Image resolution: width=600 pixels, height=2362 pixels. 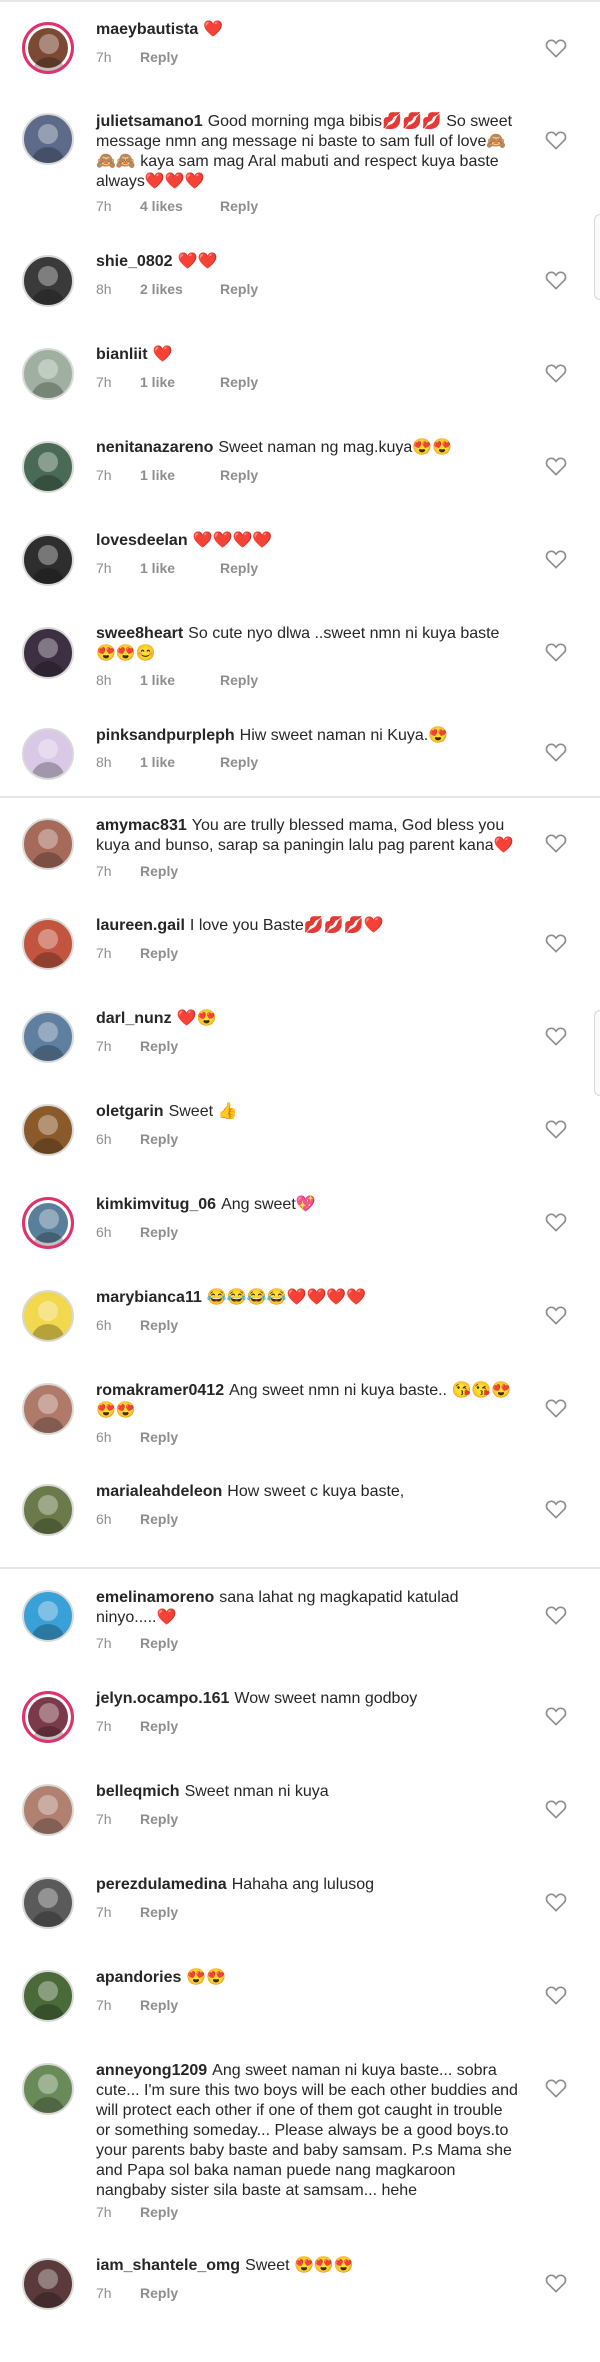 I want to click on comment-username: kimkimvitug_06, so click(x=156, y=1204).